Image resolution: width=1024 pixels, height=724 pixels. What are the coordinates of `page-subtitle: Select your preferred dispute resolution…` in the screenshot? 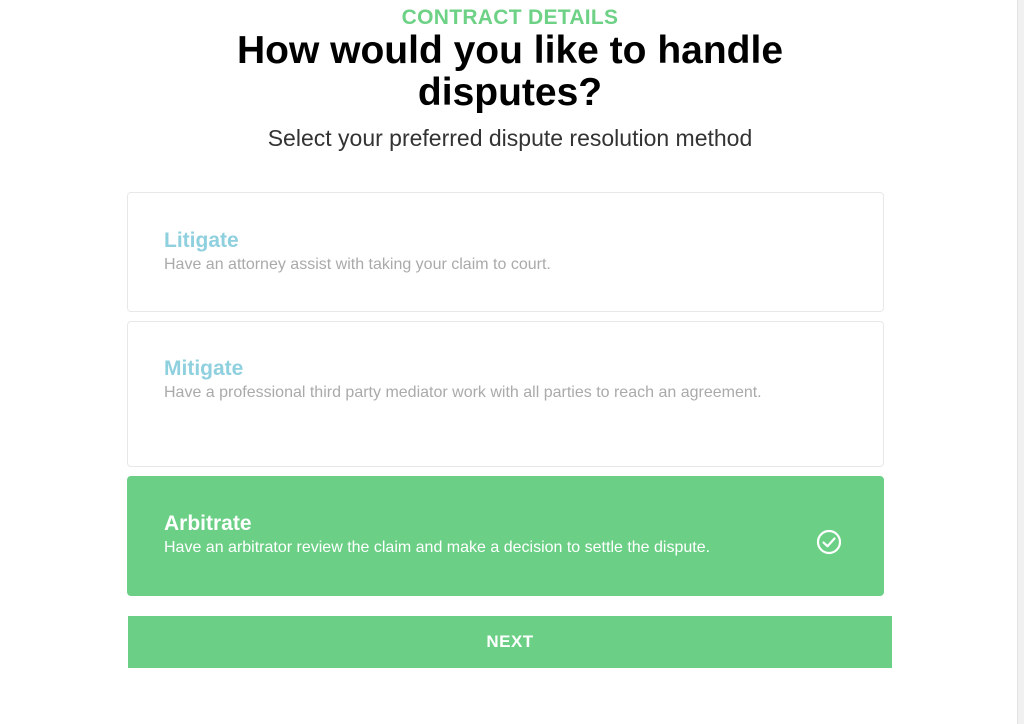 It's located at (510, 138).